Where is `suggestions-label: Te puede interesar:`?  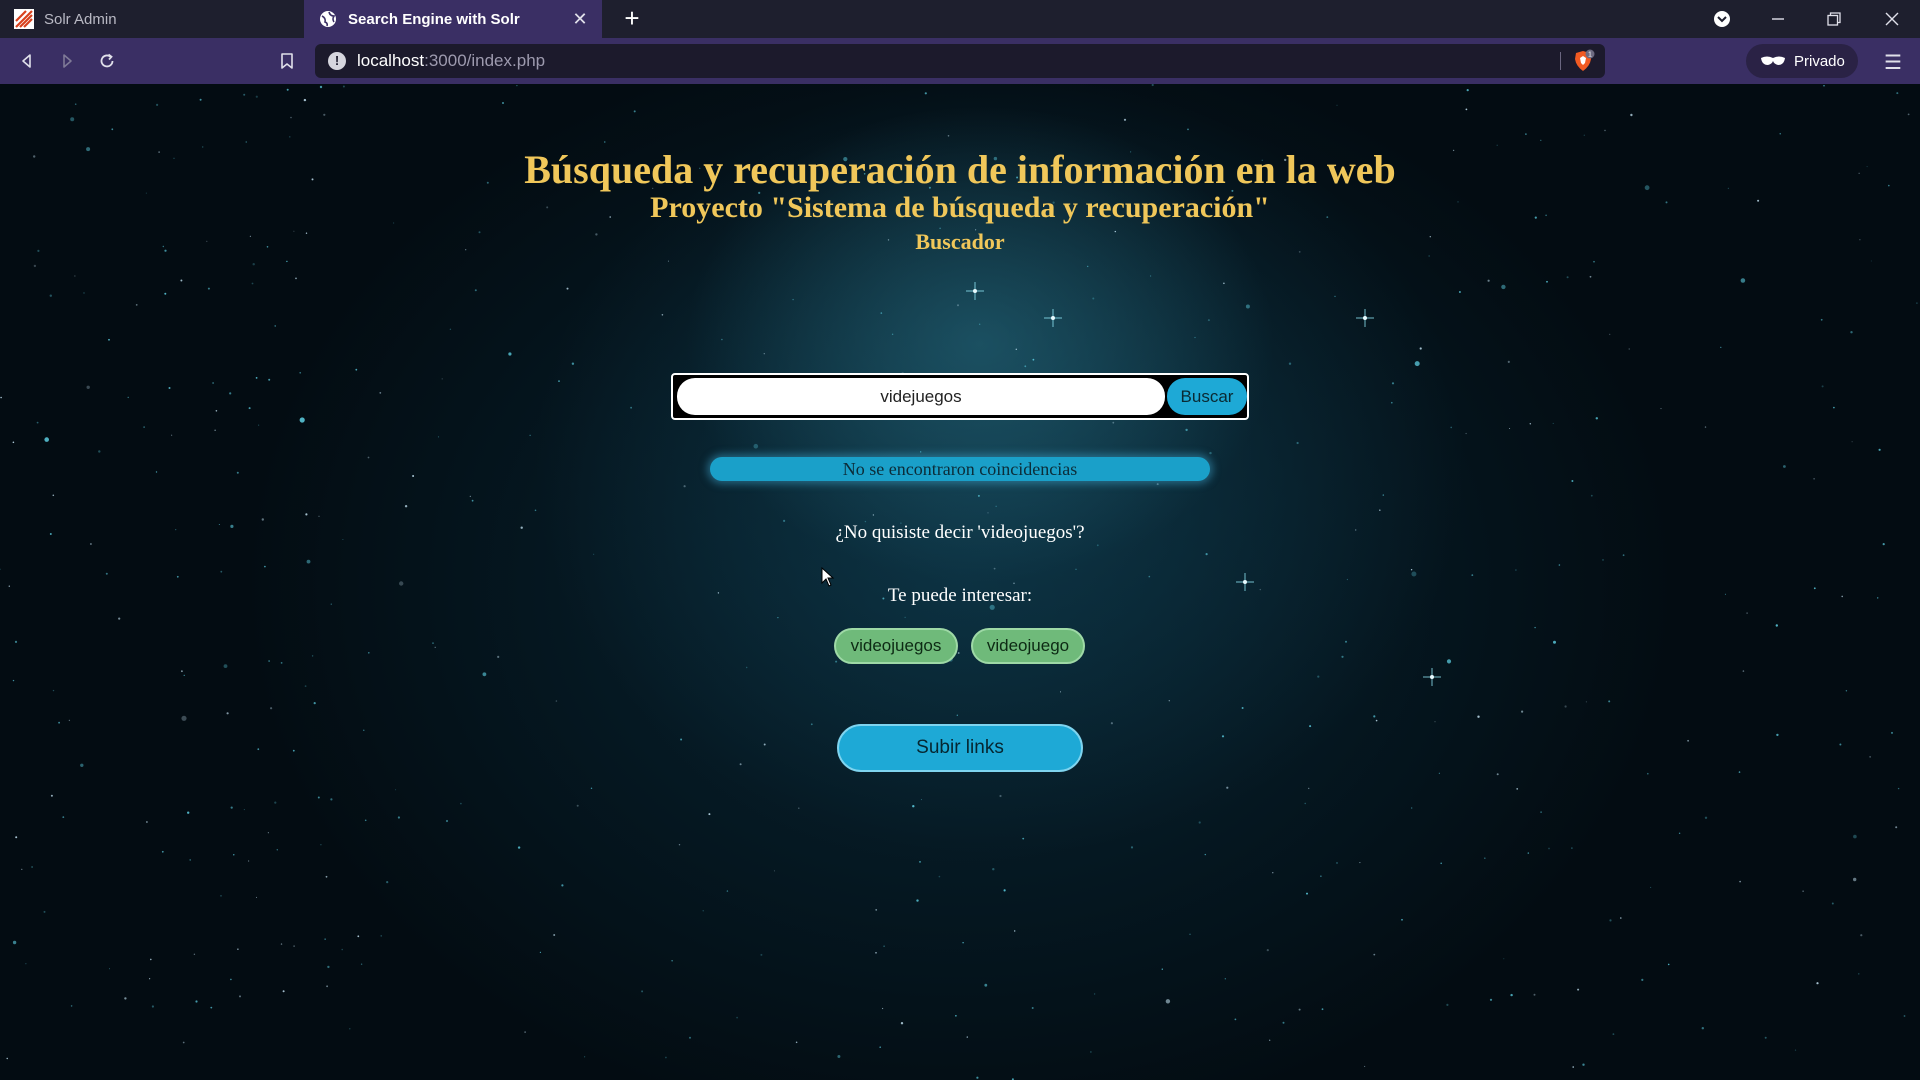
suggestions-label: Te puede interesar: is located at coordinates (960, 595).